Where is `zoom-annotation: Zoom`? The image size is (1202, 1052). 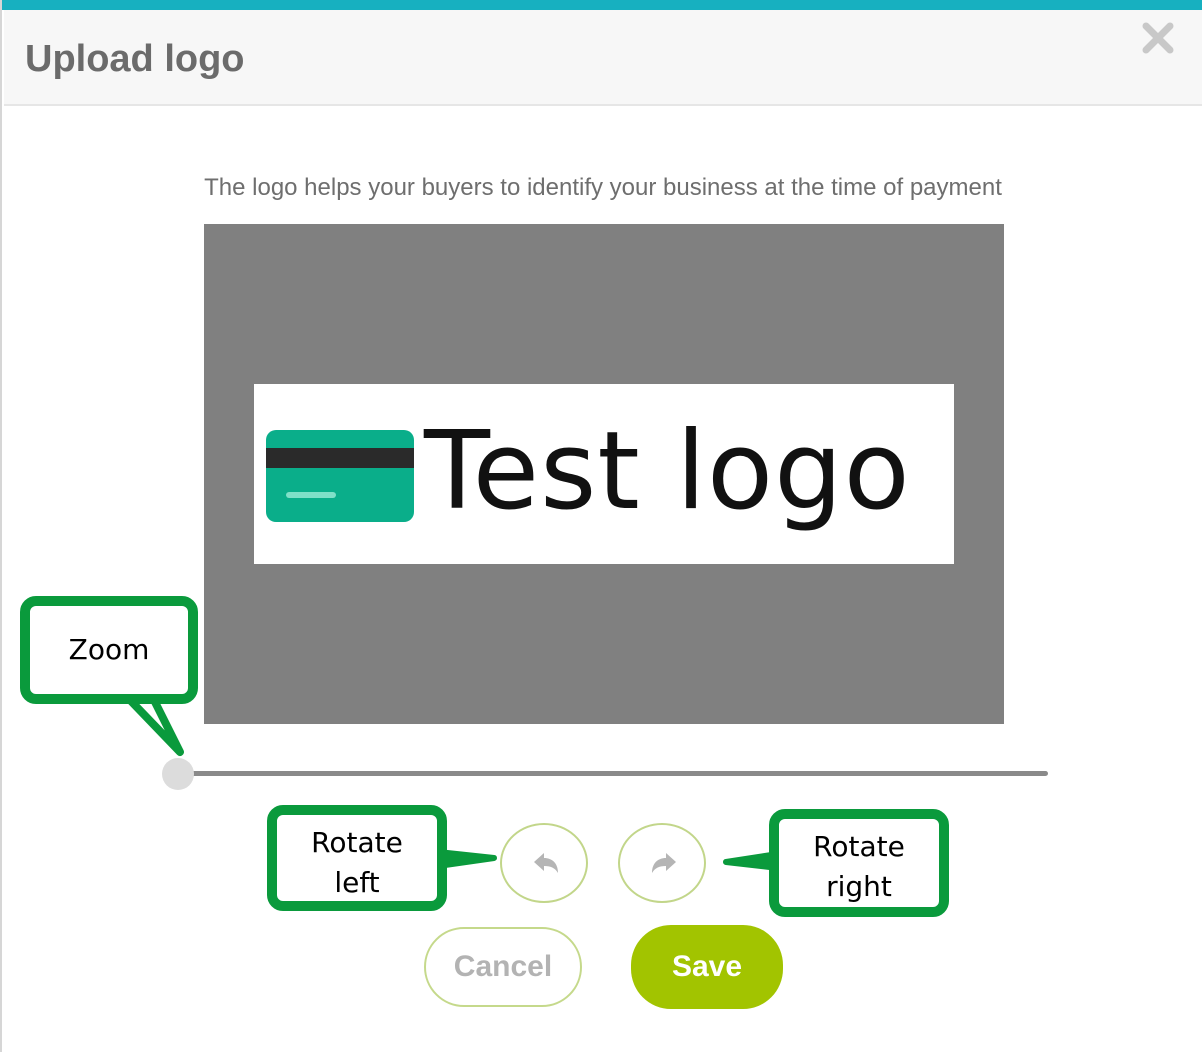
zoom-annotation: Zoom is located at coordinates (109, 650).